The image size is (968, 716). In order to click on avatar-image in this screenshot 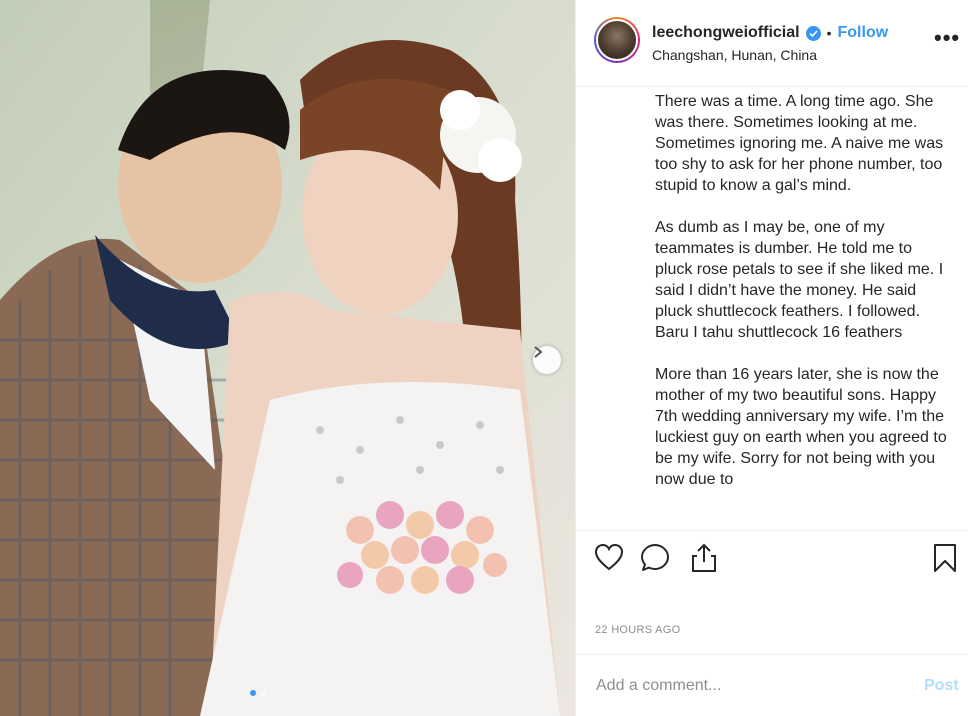, I will do `click(617, 40)`.